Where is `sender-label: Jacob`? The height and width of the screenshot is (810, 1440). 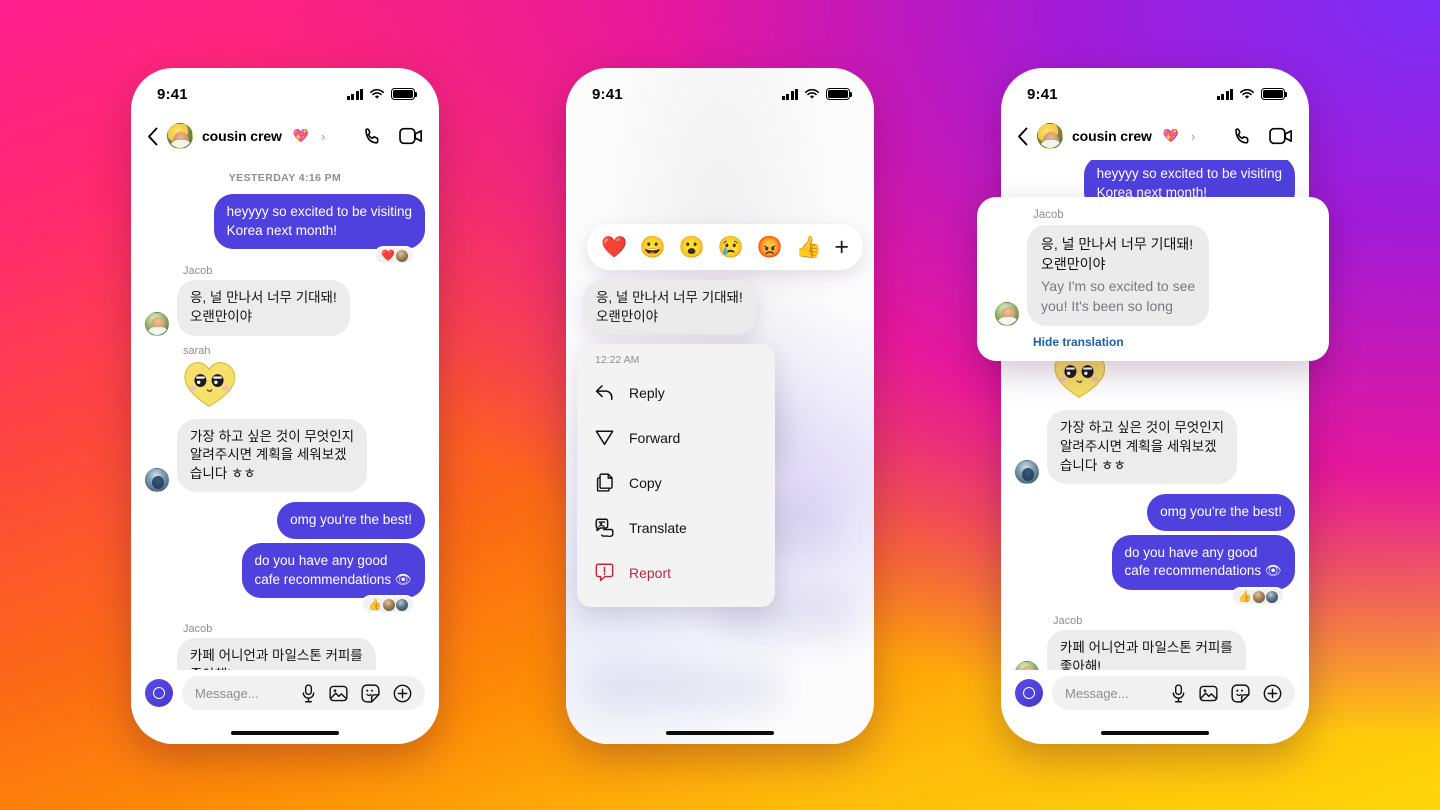 sender-label: Jacob is located at coordinates (1048, 215).